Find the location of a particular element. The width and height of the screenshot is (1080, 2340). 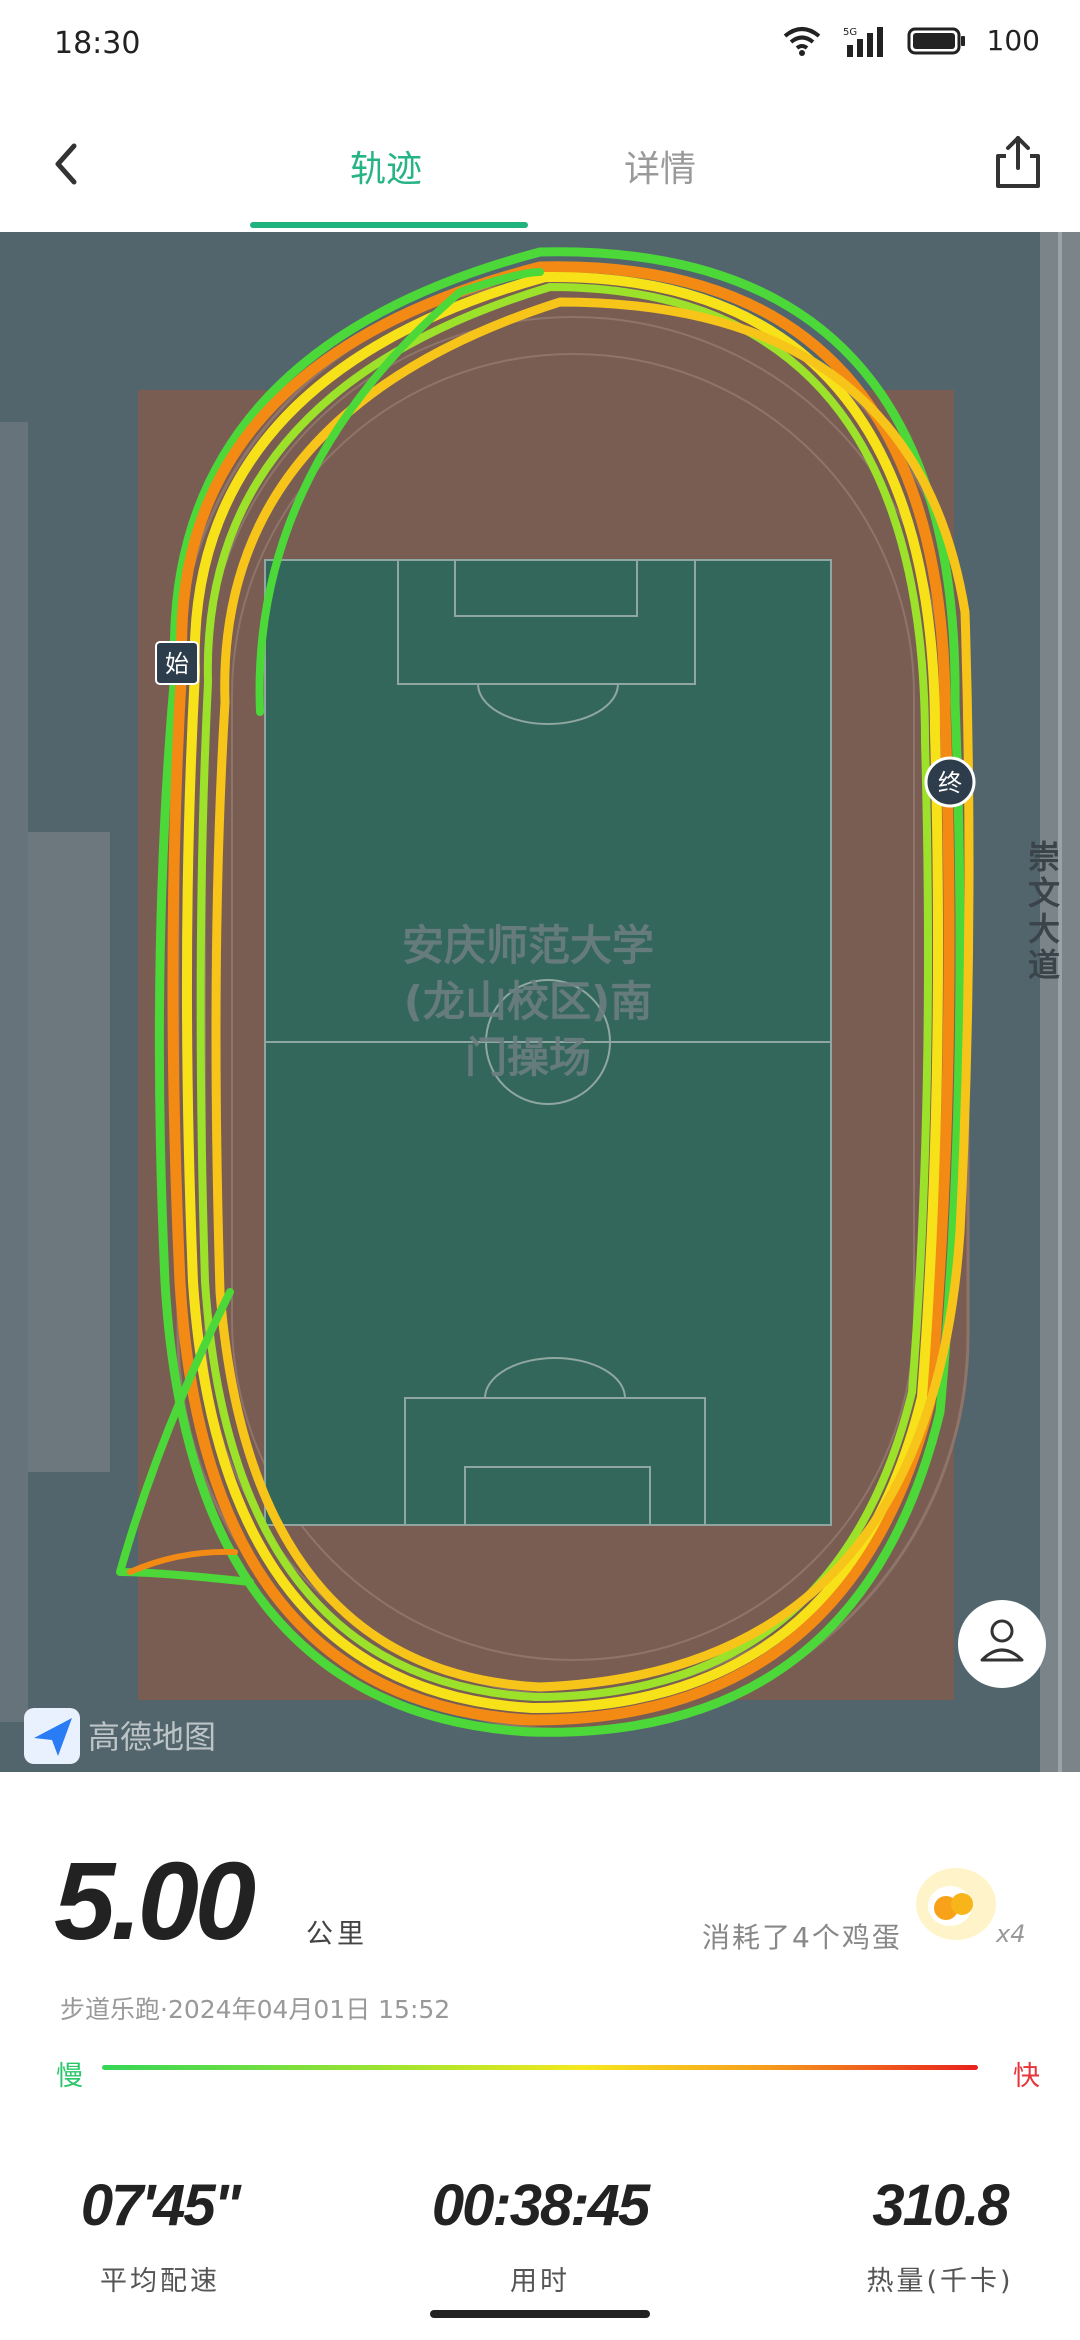

start-marker: 始 is located at coordinates (177, 663).